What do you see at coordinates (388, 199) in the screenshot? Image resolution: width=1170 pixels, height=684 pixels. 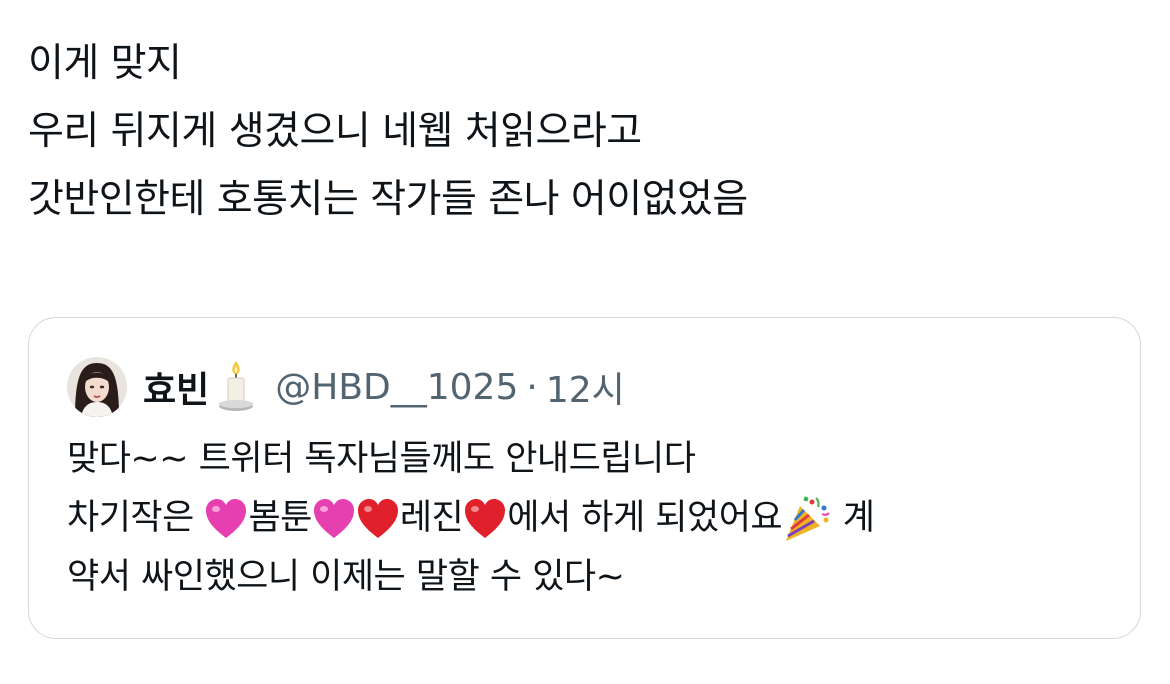 I see `tweet-text-line: 갓반인한테 호통치는 작가들 존나 어이없었음` at bounding box center [388, 199].